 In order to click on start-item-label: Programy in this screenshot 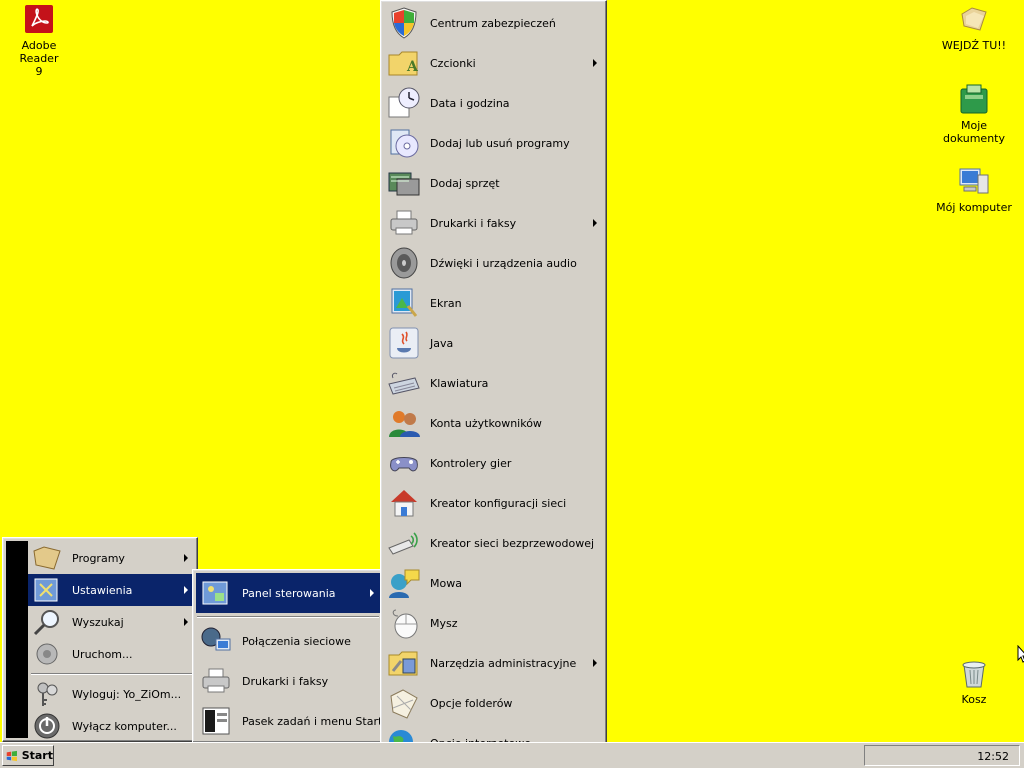, I will do `click(98, 558)`.